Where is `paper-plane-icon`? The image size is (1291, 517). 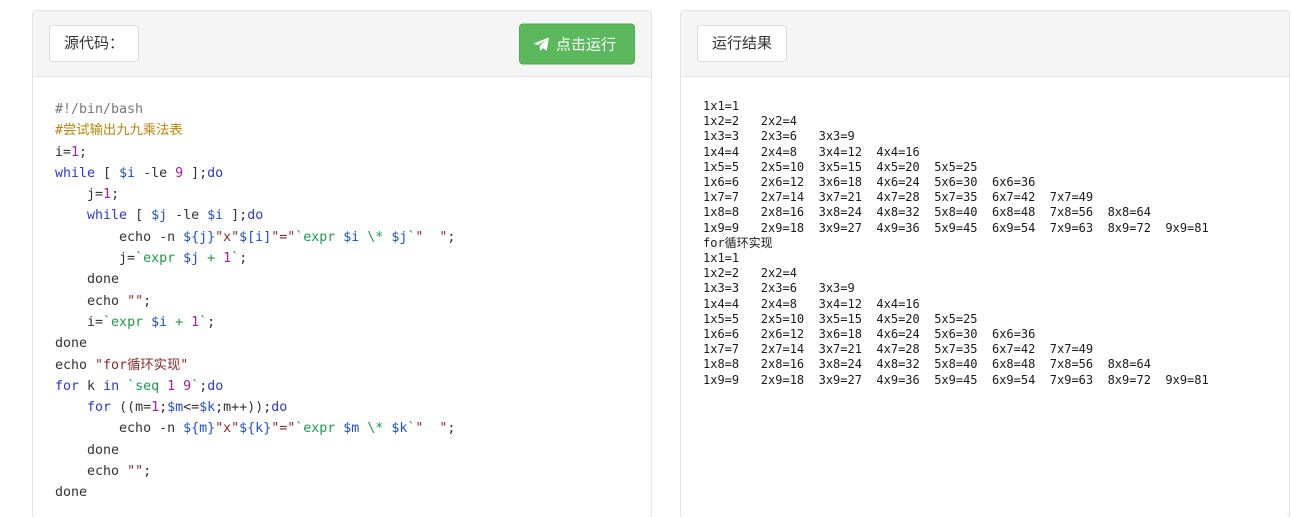
paper-plane-icon is located at coordinates (541, 43).